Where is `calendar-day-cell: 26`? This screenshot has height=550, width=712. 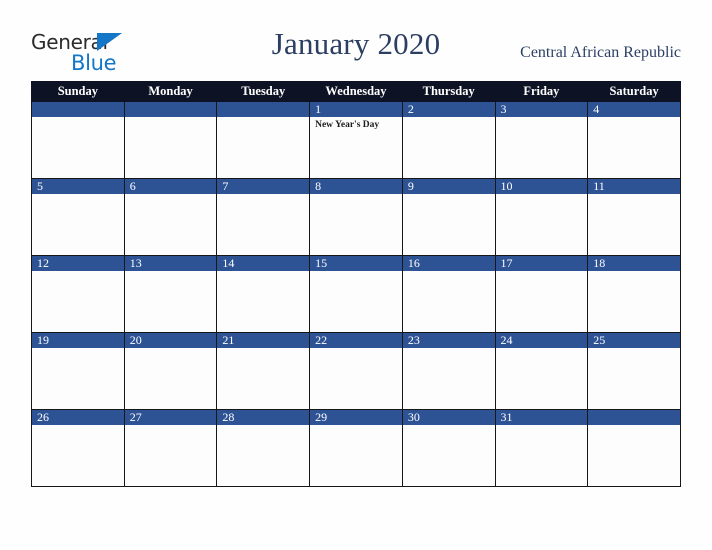
calendar-day-cell: 26 is located at coordinates (78, 448).